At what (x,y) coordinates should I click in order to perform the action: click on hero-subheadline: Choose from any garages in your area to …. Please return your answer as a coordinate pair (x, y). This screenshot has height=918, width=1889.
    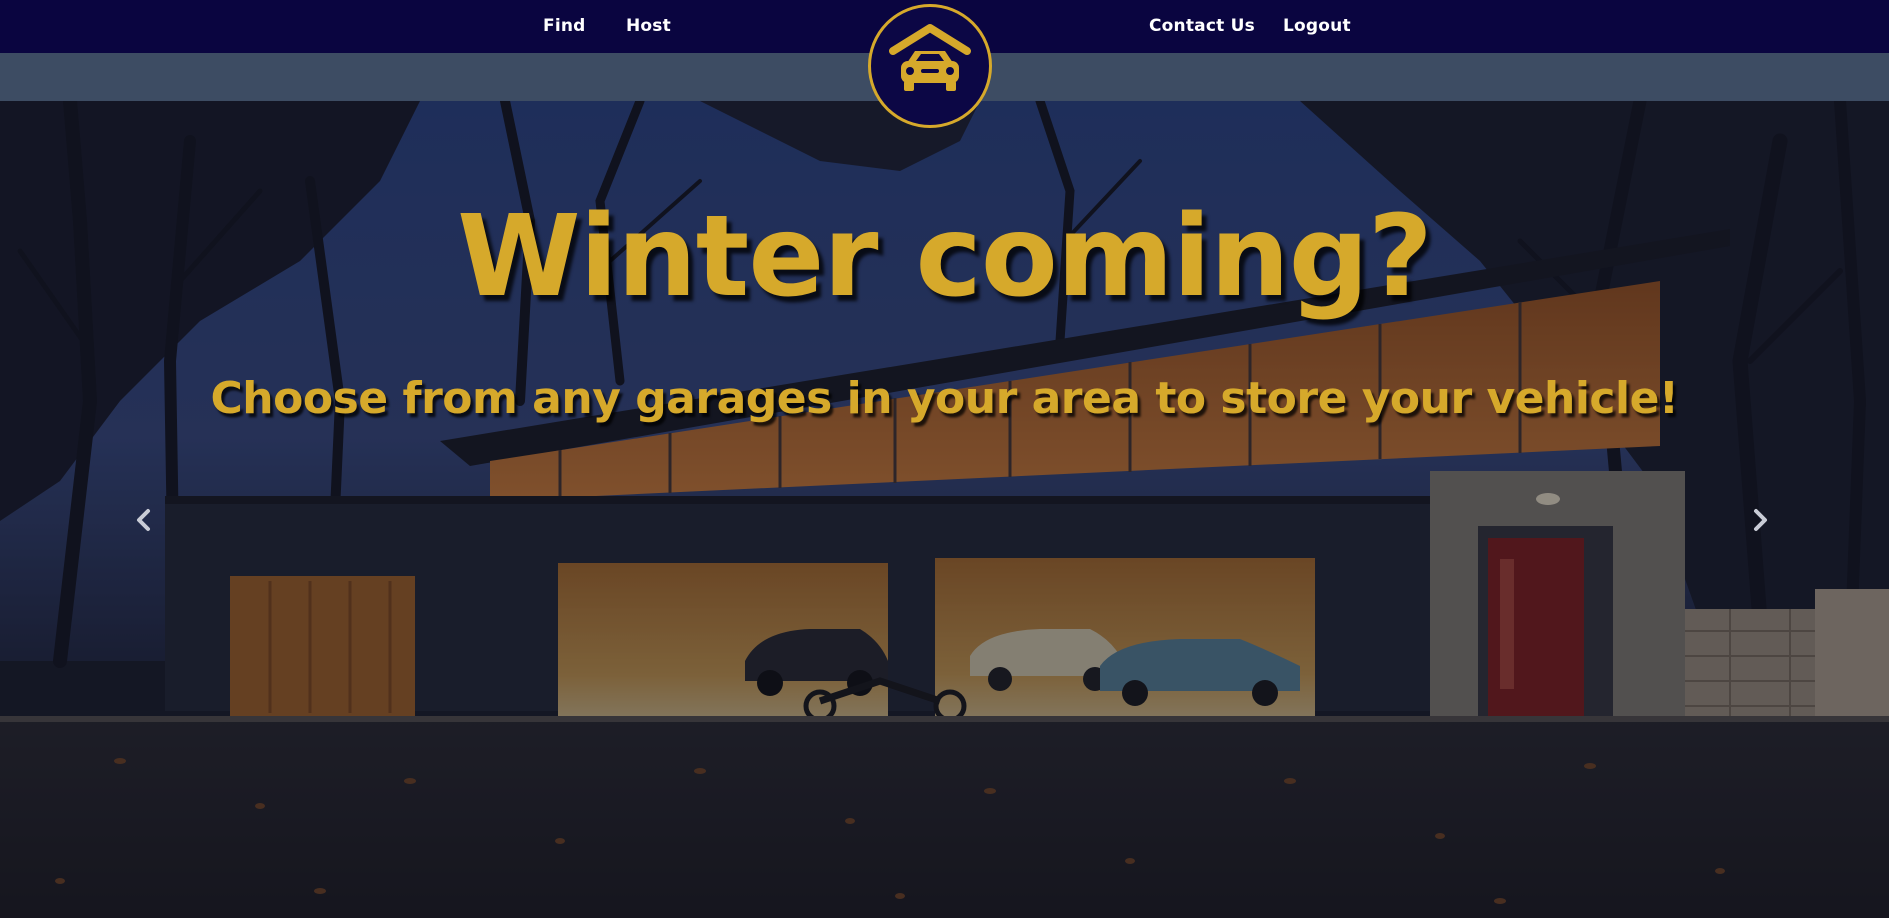
    Looking at the image, I should click on (944, 398).